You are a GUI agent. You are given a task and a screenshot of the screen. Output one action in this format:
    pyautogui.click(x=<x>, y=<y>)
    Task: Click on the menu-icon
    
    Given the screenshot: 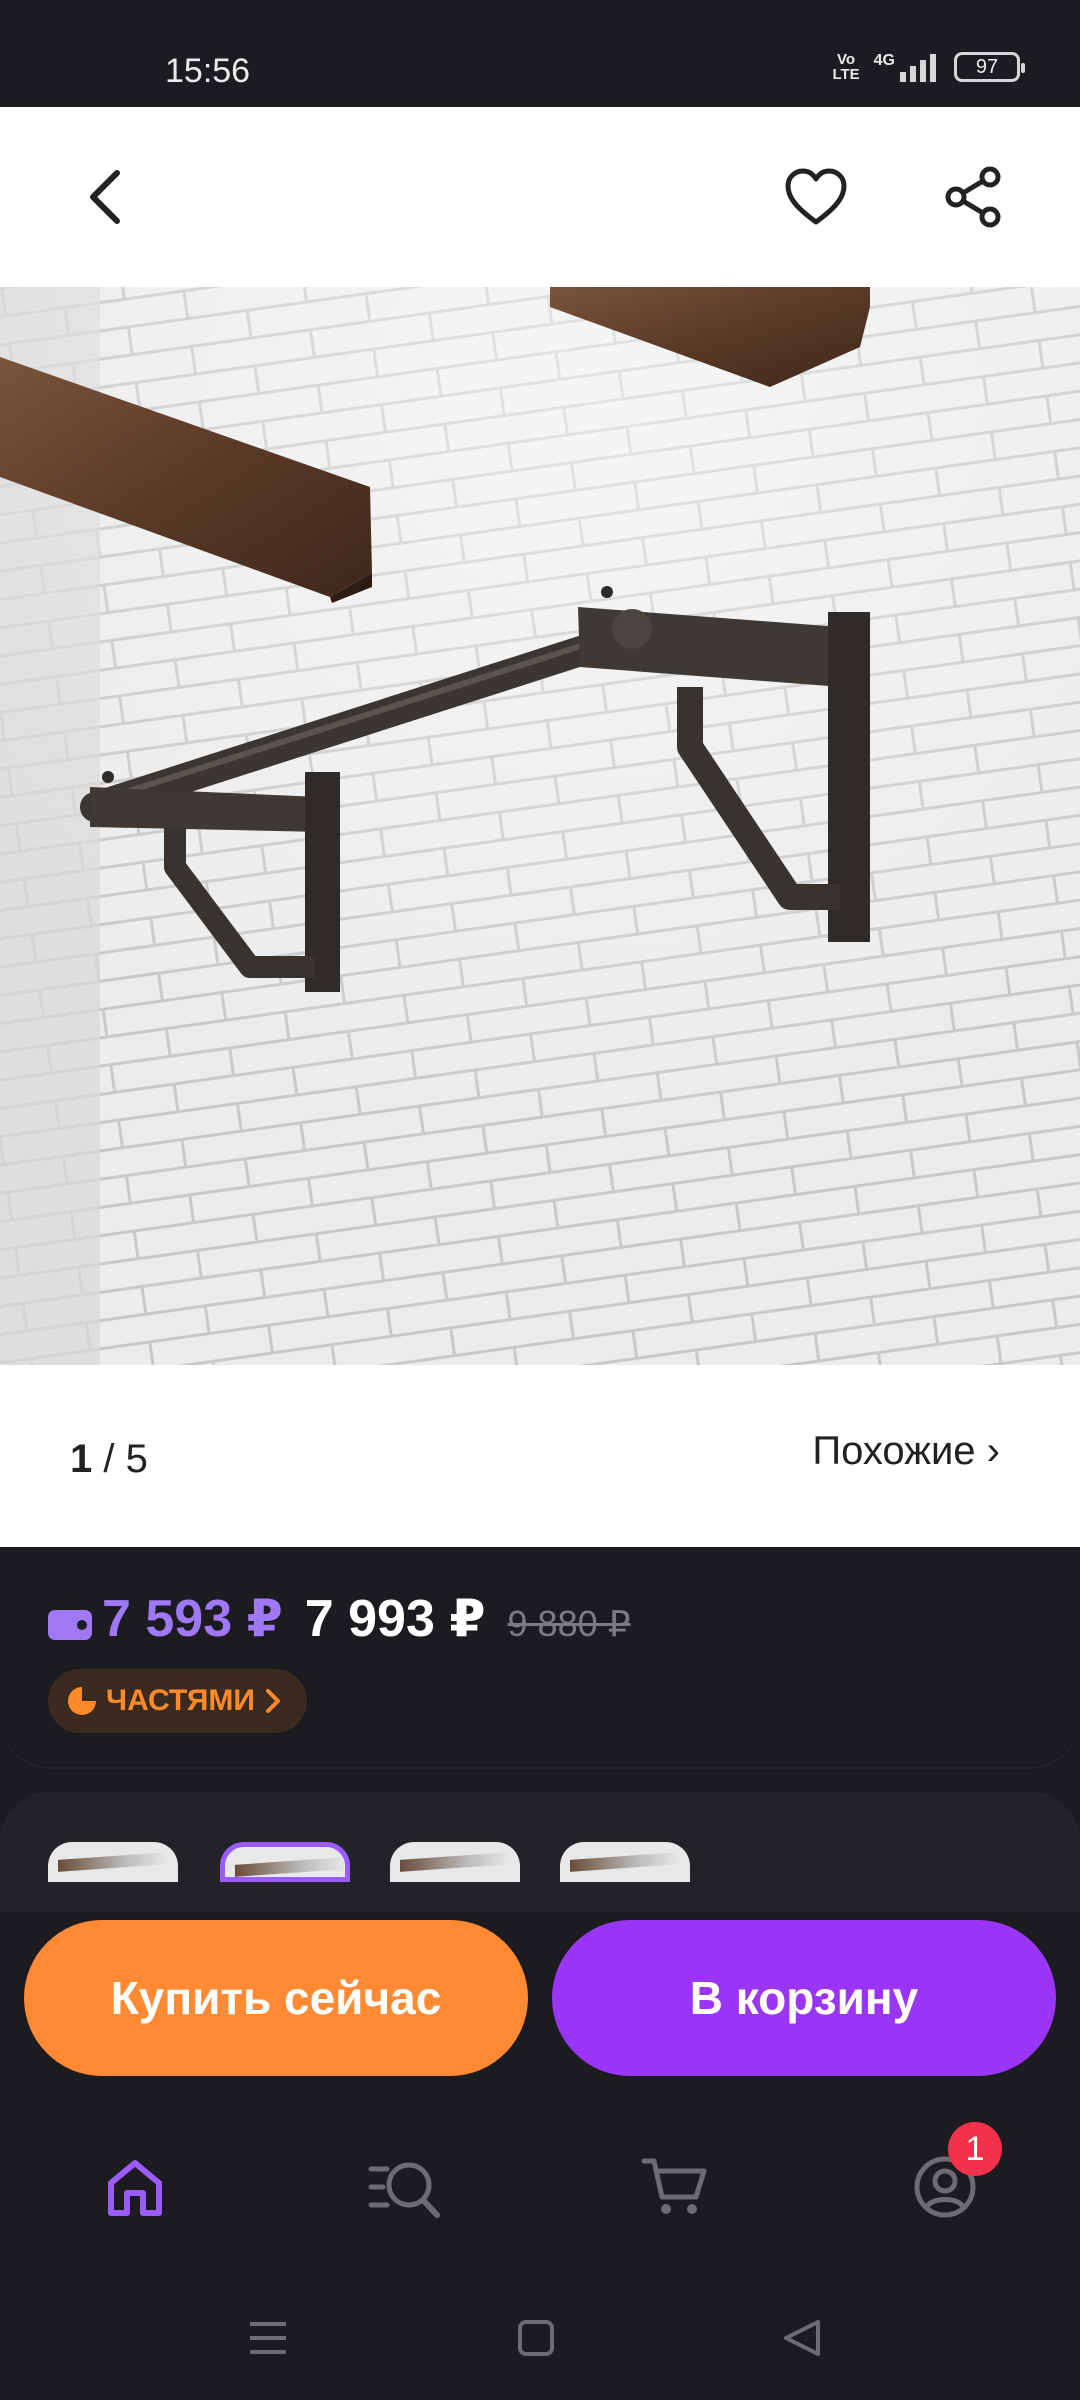 What is the action you would take?
    pyautogui.click(x=268, y=2338)
    